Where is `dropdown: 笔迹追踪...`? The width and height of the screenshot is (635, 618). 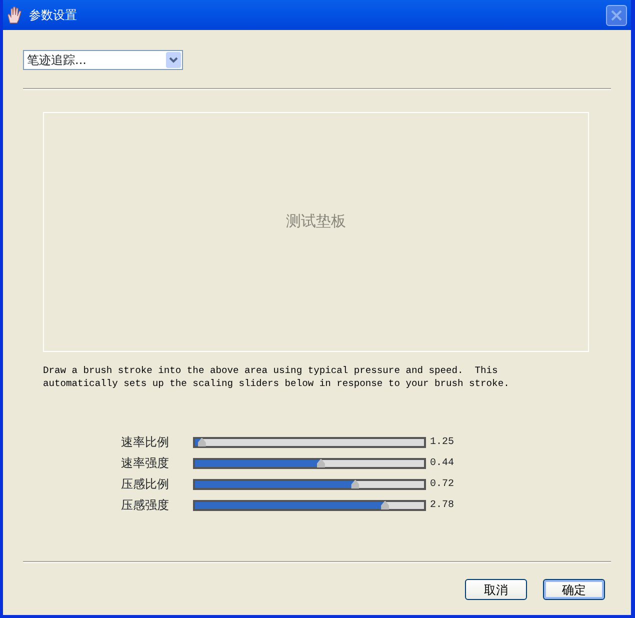 dropdown: 笔迹追踪... is located at coordinates (103, 60).